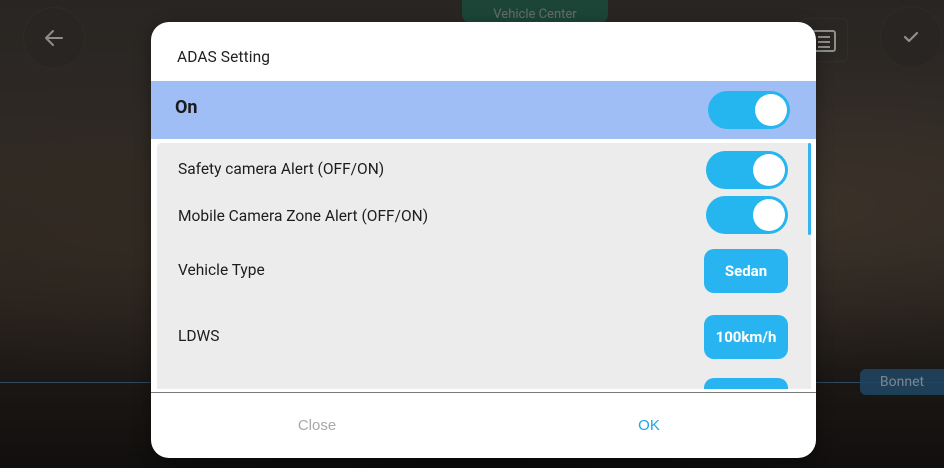 Image resolution: width=944 pixels, height=468 pixels. Describe the element at coordinates (809, 189) in the screenshot. I see `list-scrollbar` at that location.